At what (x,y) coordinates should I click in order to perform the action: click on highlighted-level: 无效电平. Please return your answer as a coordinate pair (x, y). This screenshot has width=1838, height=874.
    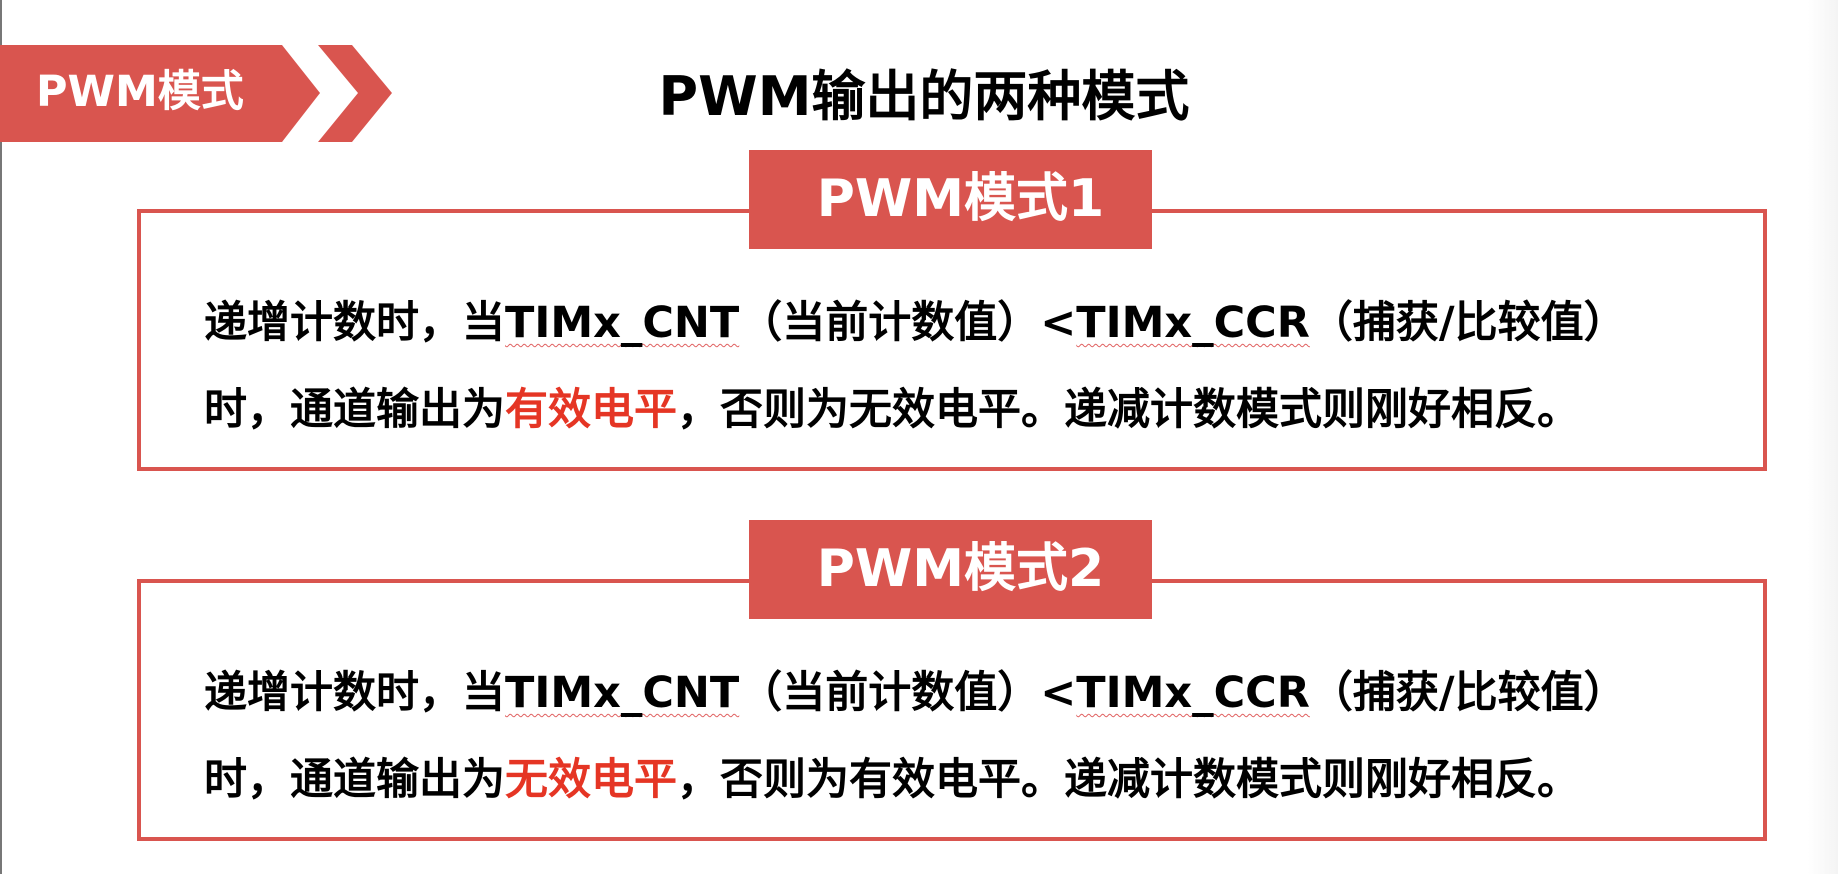
    Looking at the image, I should click on (591, 780).